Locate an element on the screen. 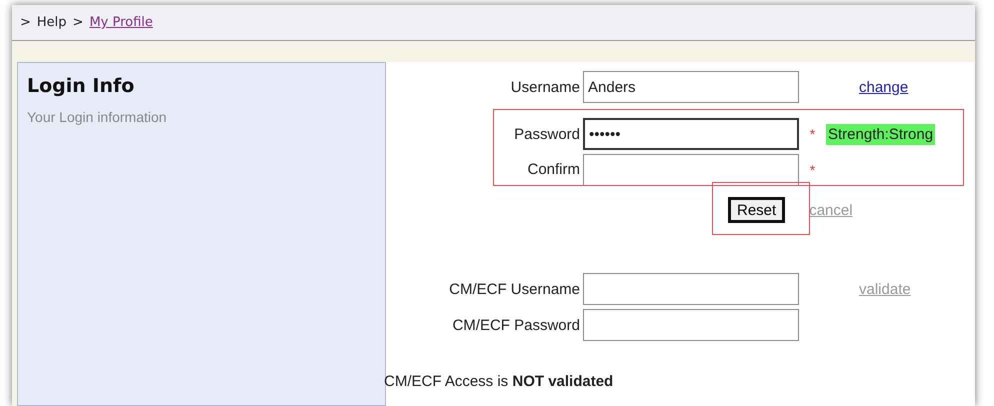 The width and height of the screenshot is (994, 406). breadcrumb-link: My Profile is located at coordinates (121, 22).